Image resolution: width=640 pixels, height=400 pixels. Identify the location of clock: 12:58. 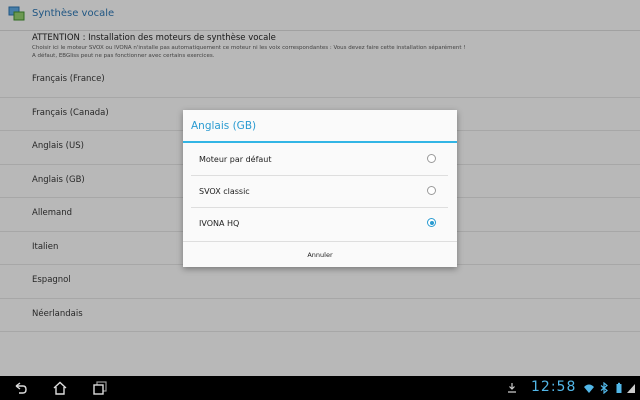
(553, 387).